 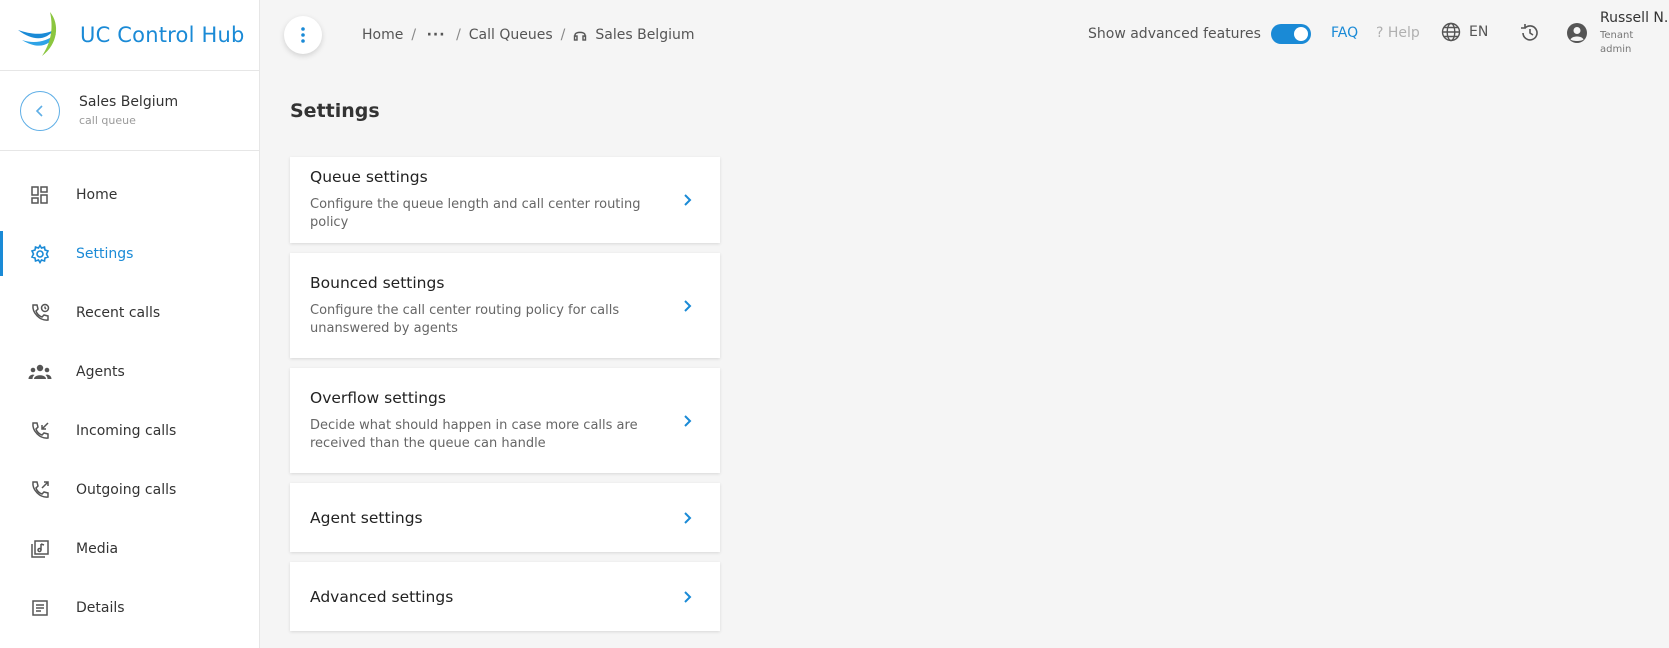 I want to click on card-title: Advanced settings, so click(x=382, y=596).